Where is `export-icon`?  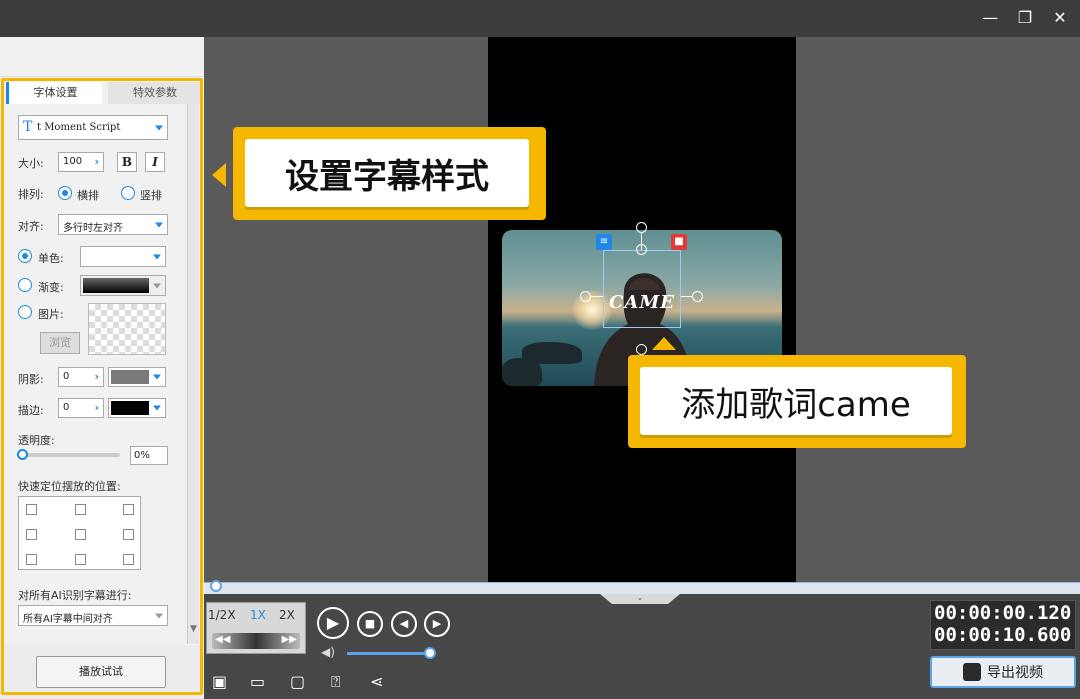
export-icon is located at coordinates (972, 672).